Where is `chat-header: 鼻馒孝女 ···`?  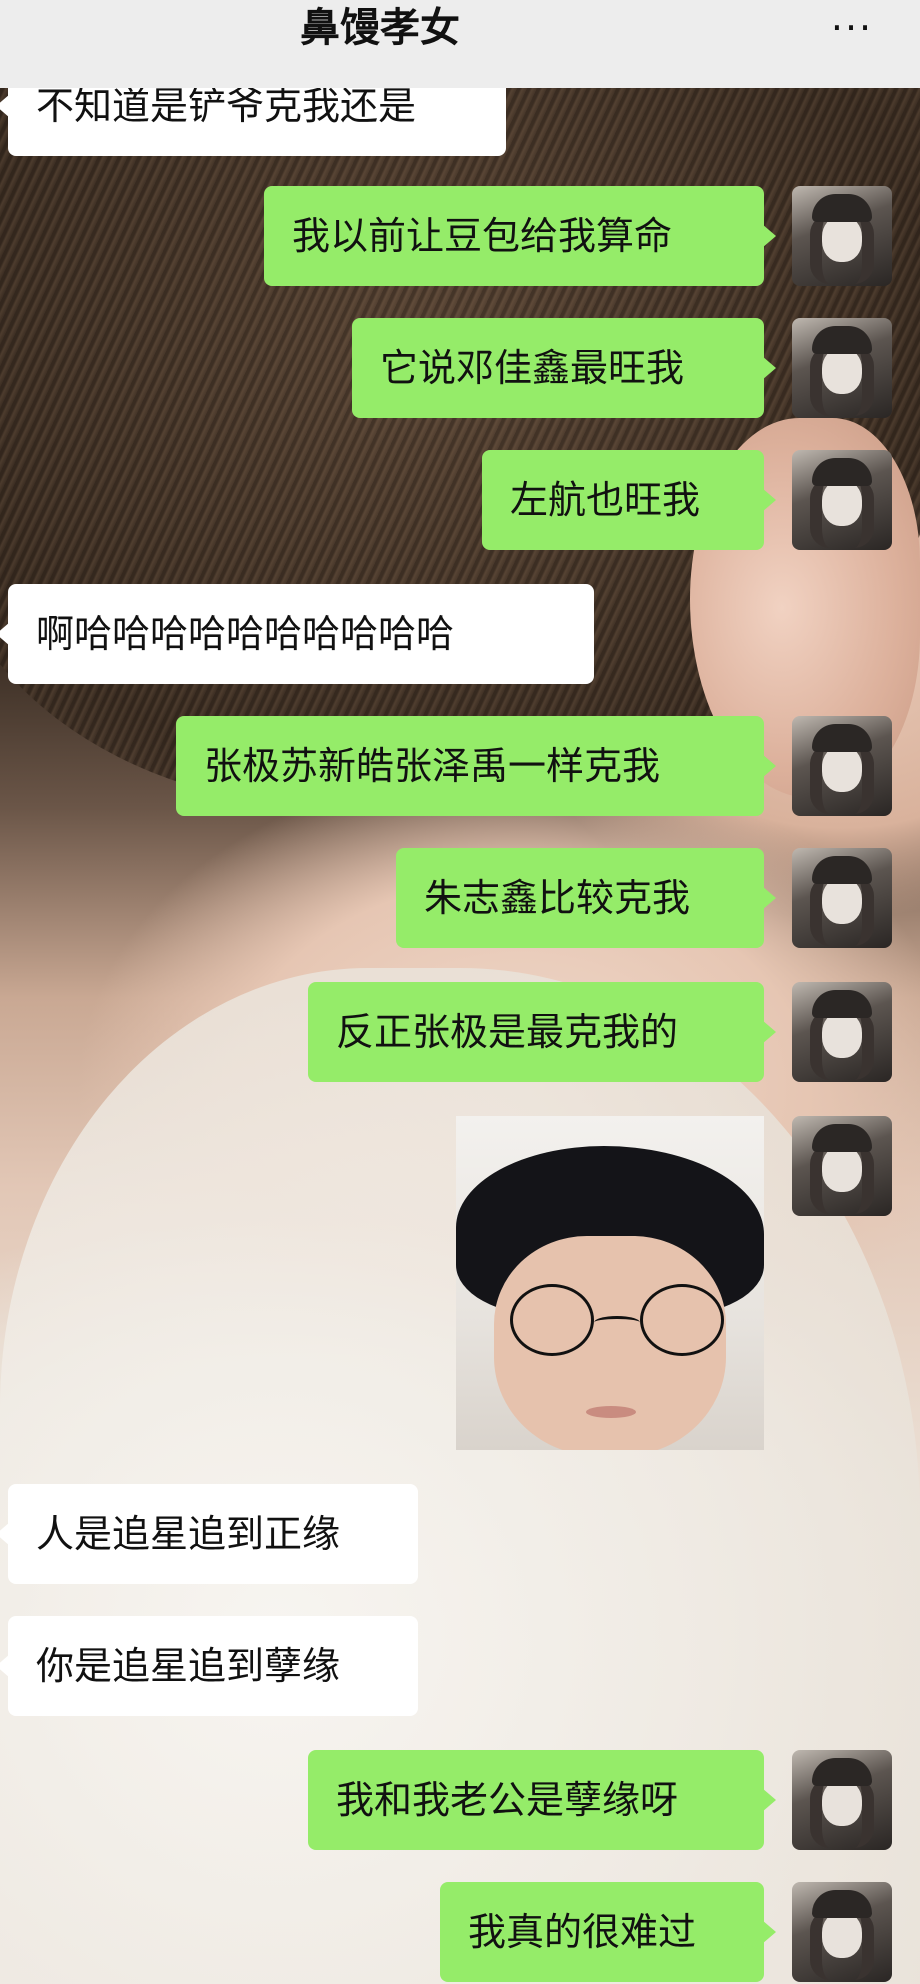 chat-header: 鼻馒孝女 ··· is located at coordinates (460, 44).